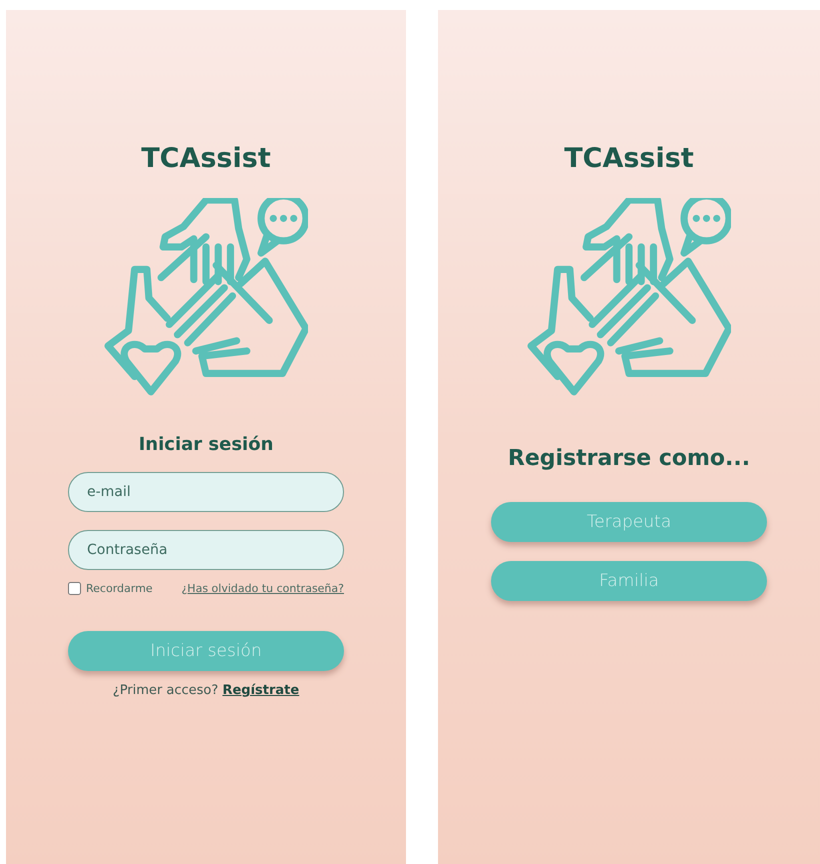  I want to click on forgot-password-link: ¿Has olvidado tu contraseña?, so click(262, 588).